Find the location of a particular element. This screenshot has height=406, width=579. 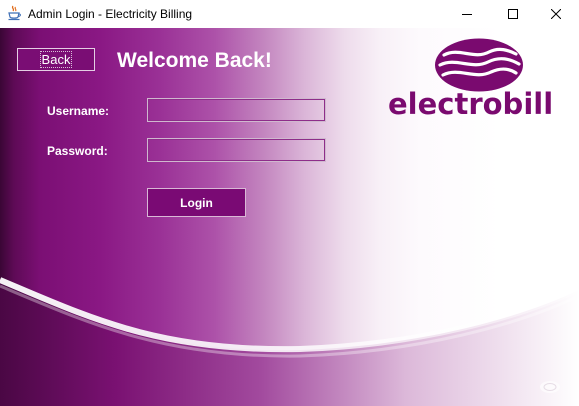

resize-grip-icon is located at coordinates (550, 387).